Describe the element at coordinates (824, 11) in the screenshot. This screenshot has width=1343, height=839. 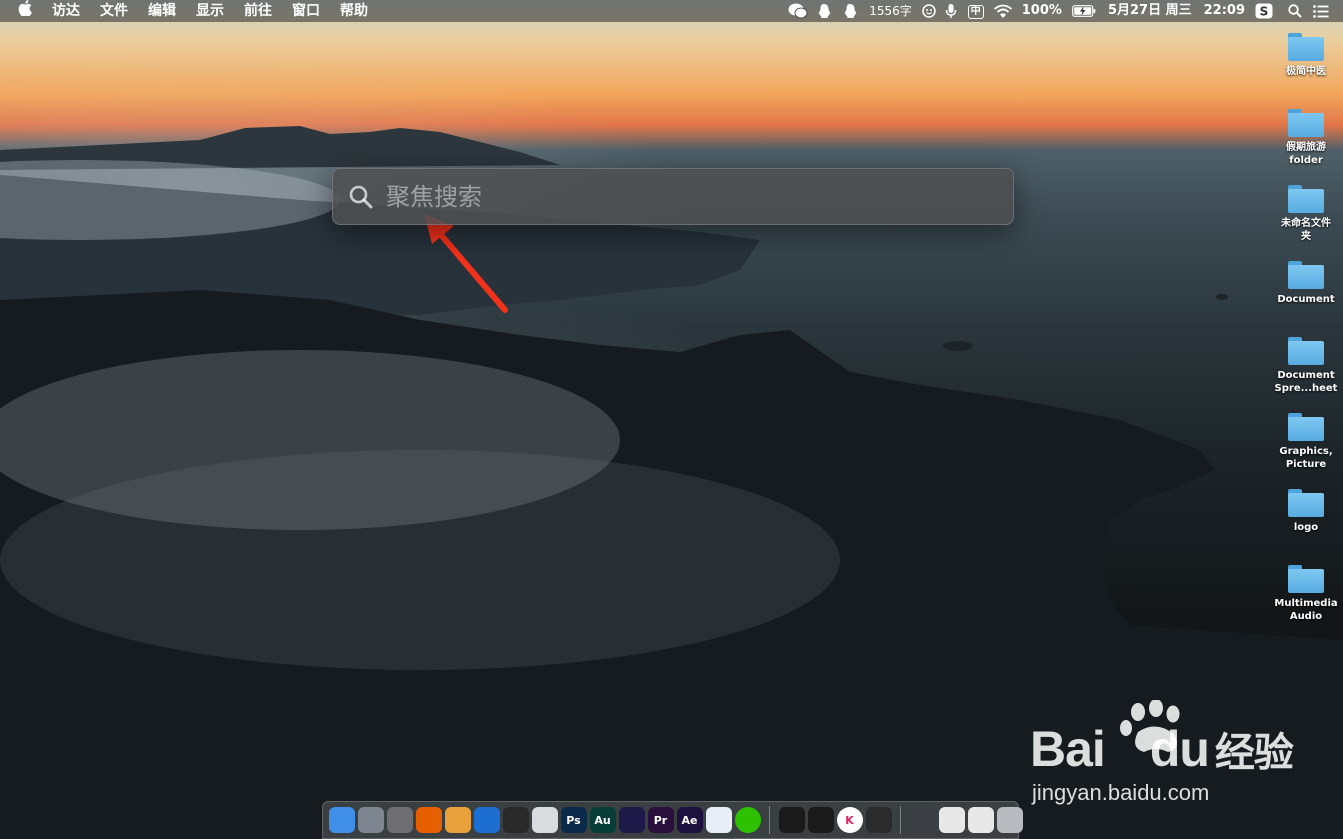
I see `qq-status-icon` at that location.